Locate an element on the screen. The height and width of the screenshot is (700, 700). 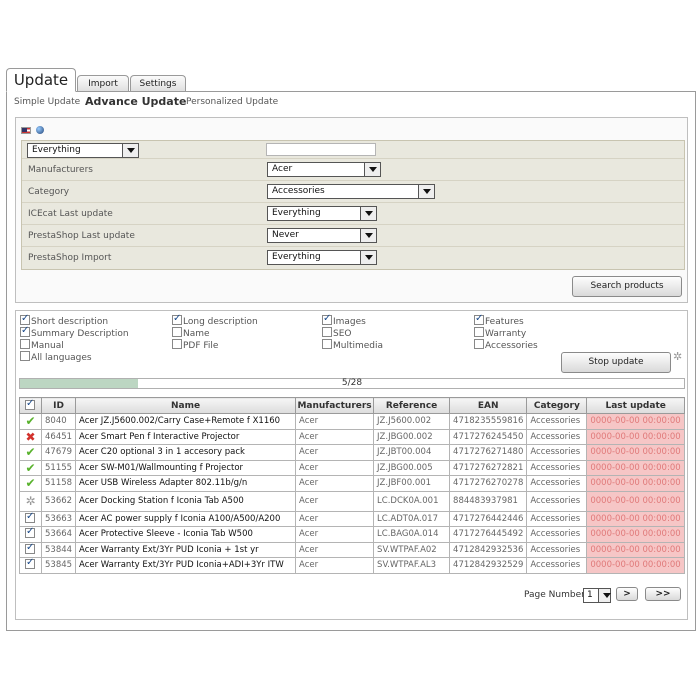
select-all-header is located at coordinates (30, 405).